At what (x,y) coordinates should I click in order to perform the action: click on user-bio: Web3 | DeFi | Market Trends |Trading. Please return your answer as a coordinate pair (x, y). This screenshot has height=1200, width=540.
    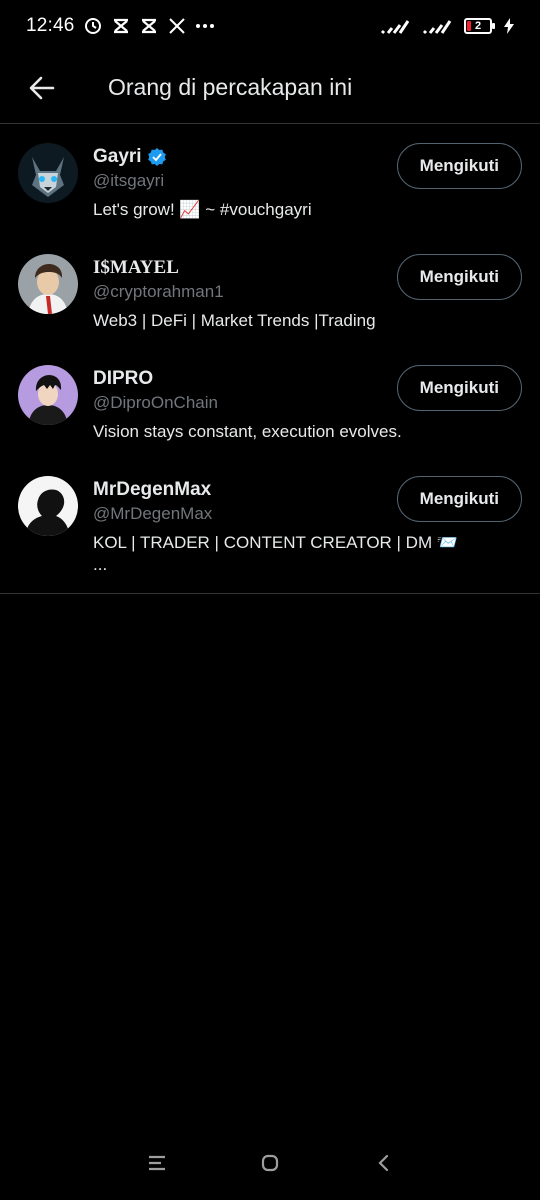
    Looking at the image, I should click on (234, 320).